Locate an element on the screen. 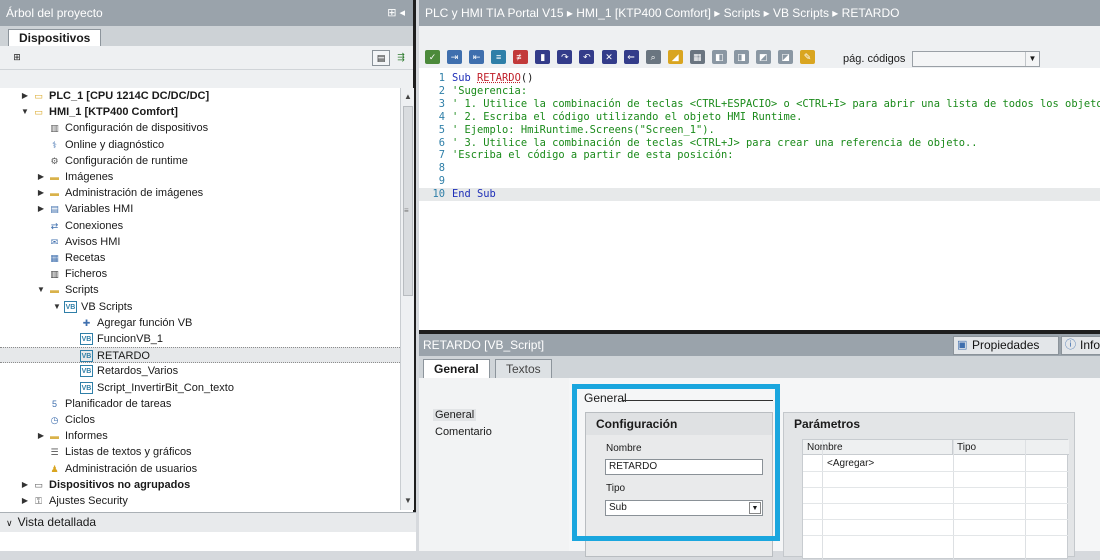 The image size is (1100, 560). go-to-icon: ⇐ is located at coordinates (631, 57).